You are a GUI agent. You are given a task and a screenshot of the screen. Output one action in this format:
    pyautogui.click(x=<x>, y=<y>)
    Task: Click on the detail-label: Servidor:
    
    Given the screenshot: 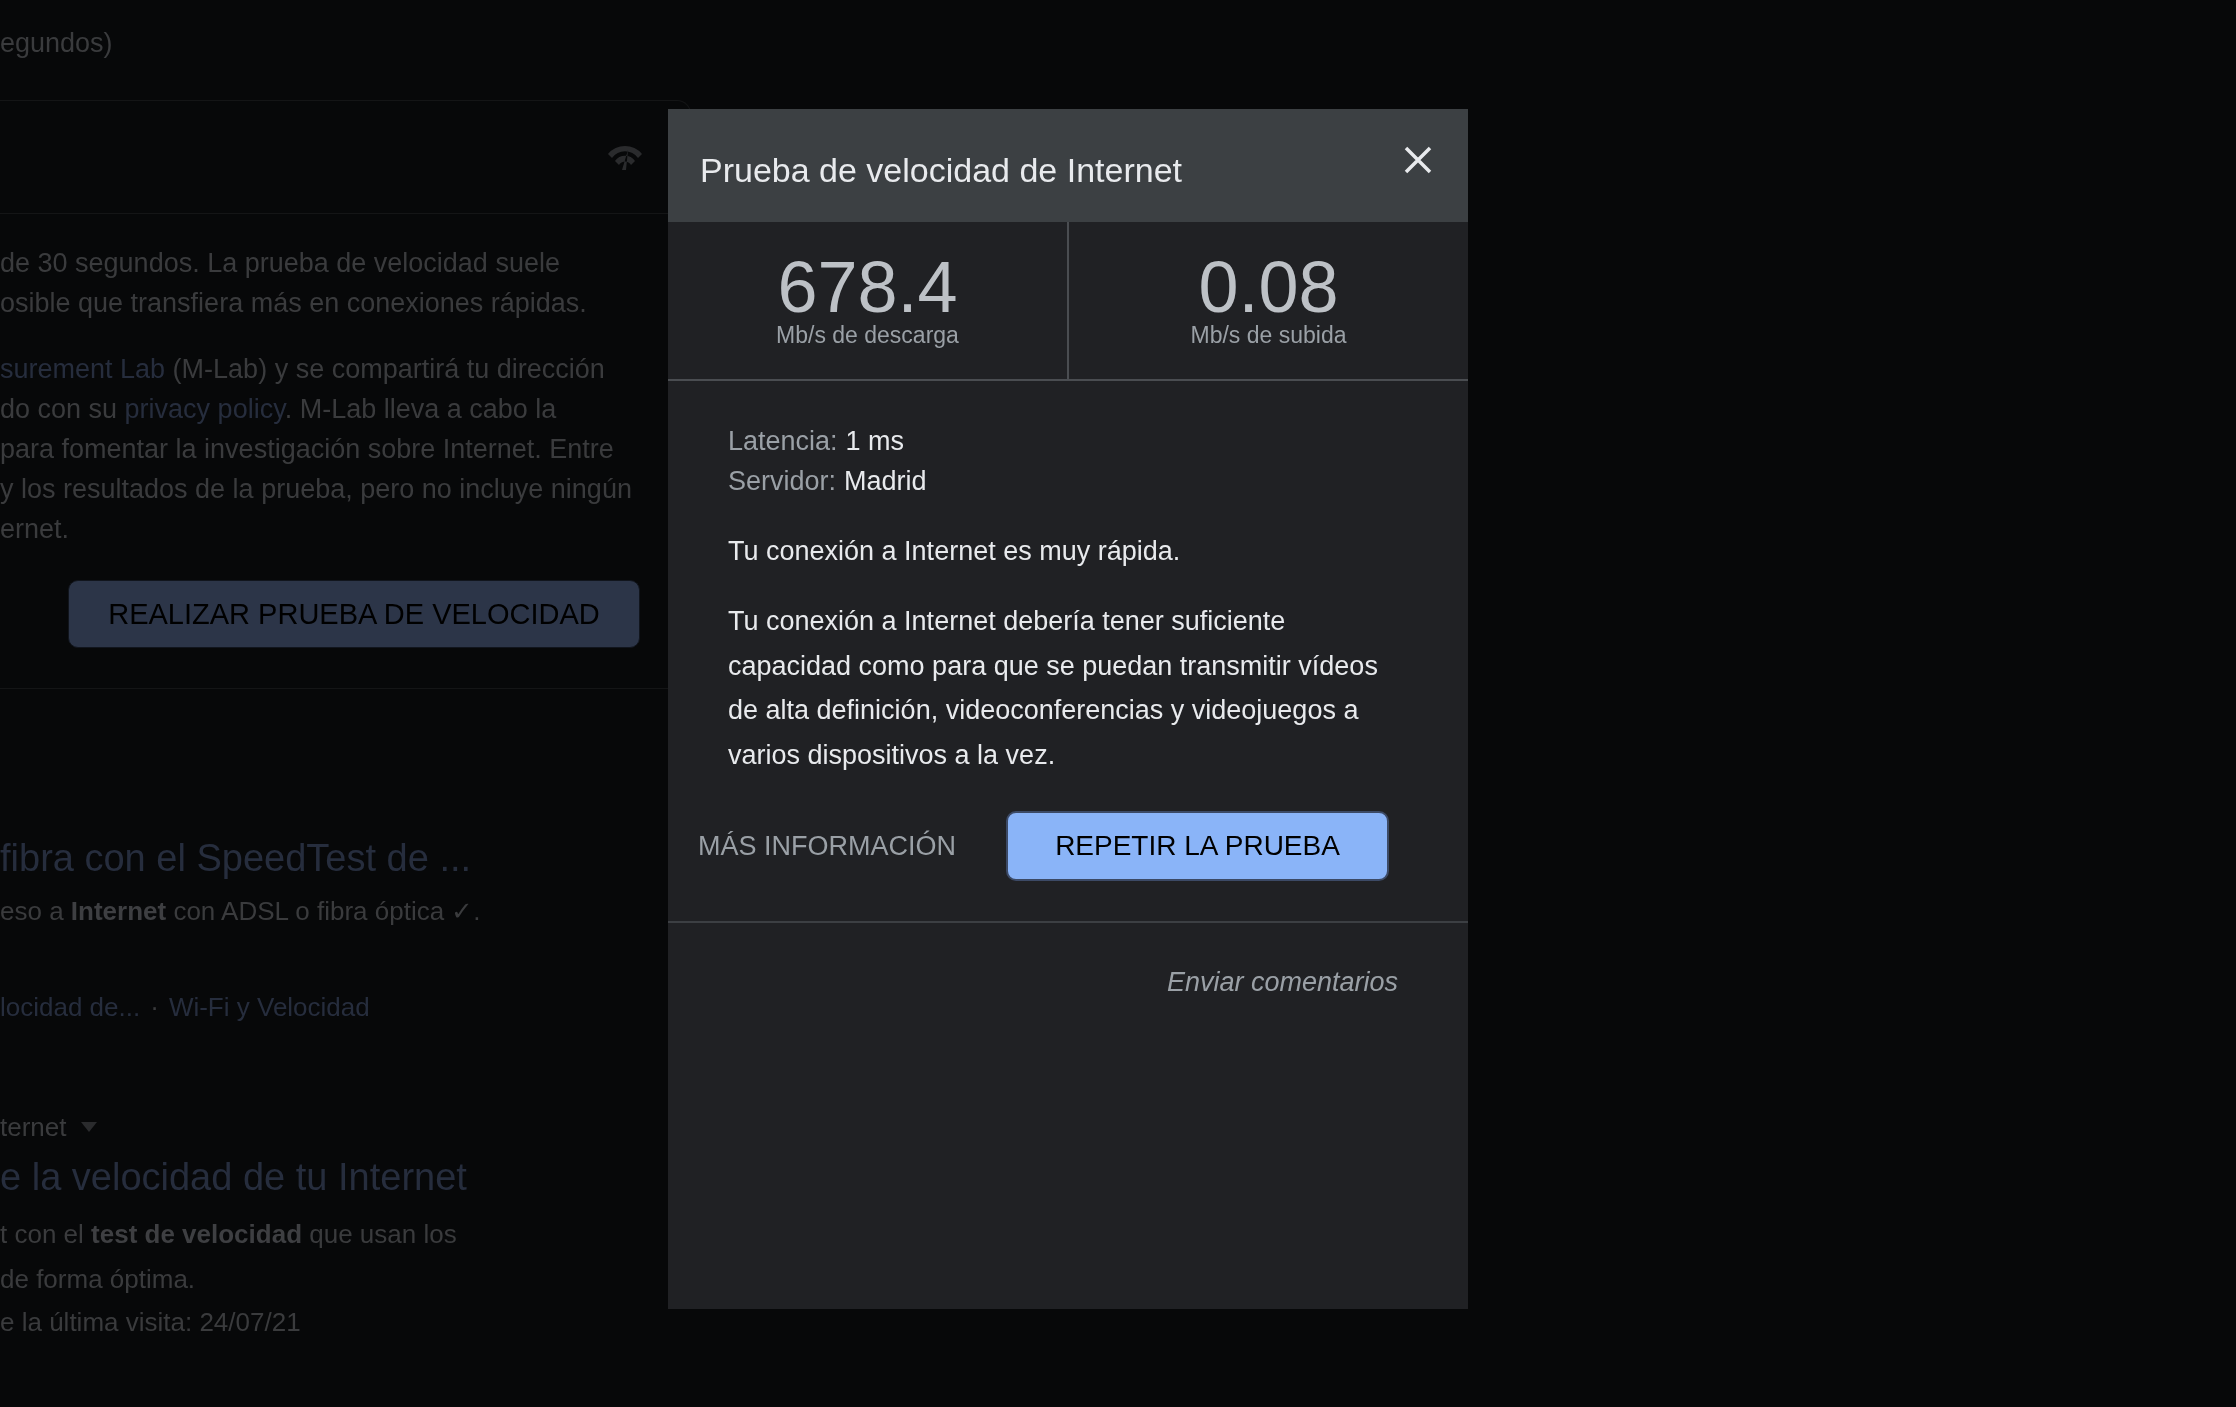 What is the action you would take?
    pyautogui.click(x=782, y=481)
    